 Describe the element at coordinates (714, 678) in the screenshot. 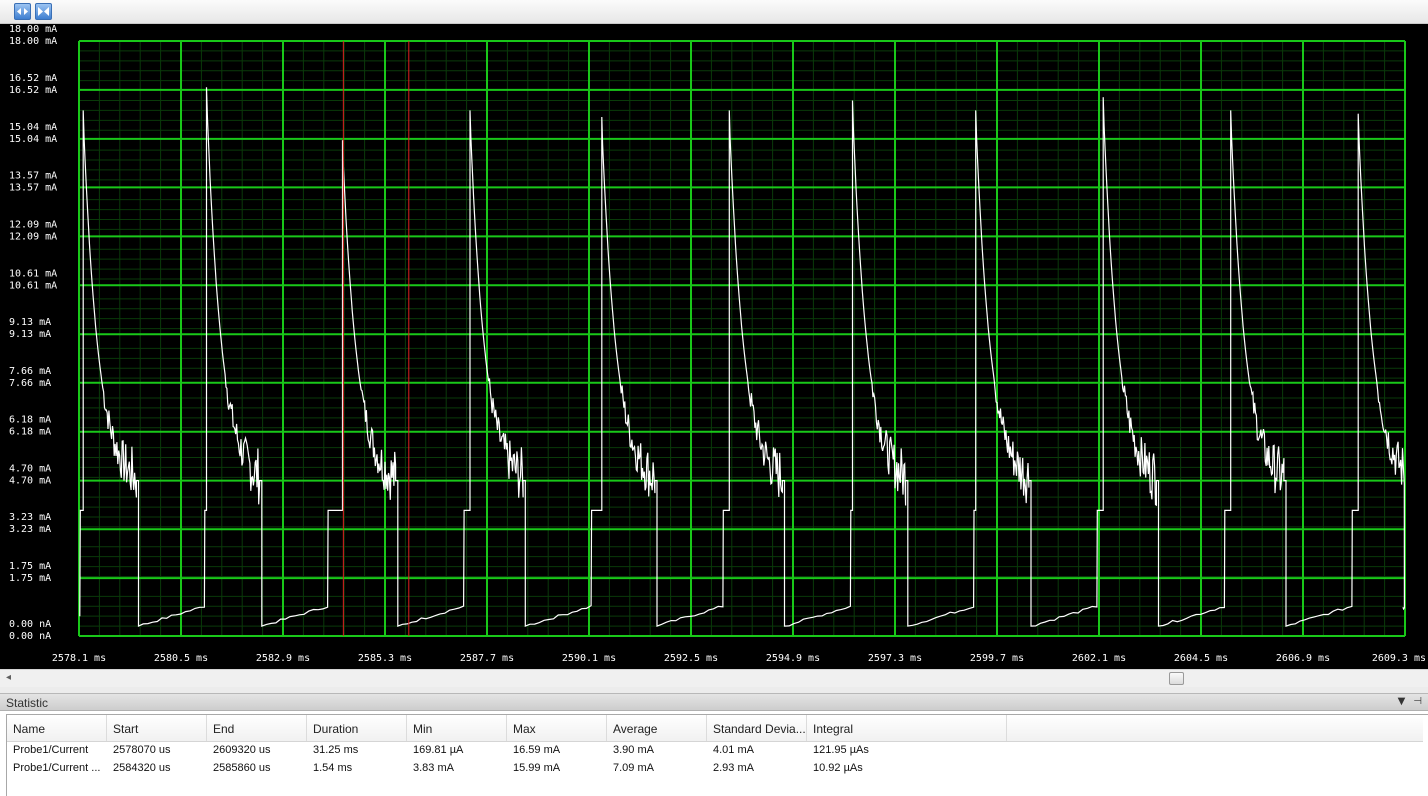

I see `horizontal-scrollbar: ◂` at that location.